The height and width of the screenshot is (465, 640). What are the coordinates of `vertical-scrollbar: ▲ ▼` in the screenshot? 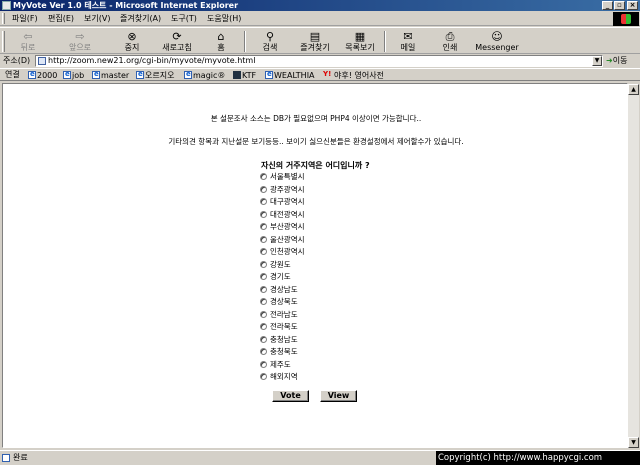 It's located at (633, 266).